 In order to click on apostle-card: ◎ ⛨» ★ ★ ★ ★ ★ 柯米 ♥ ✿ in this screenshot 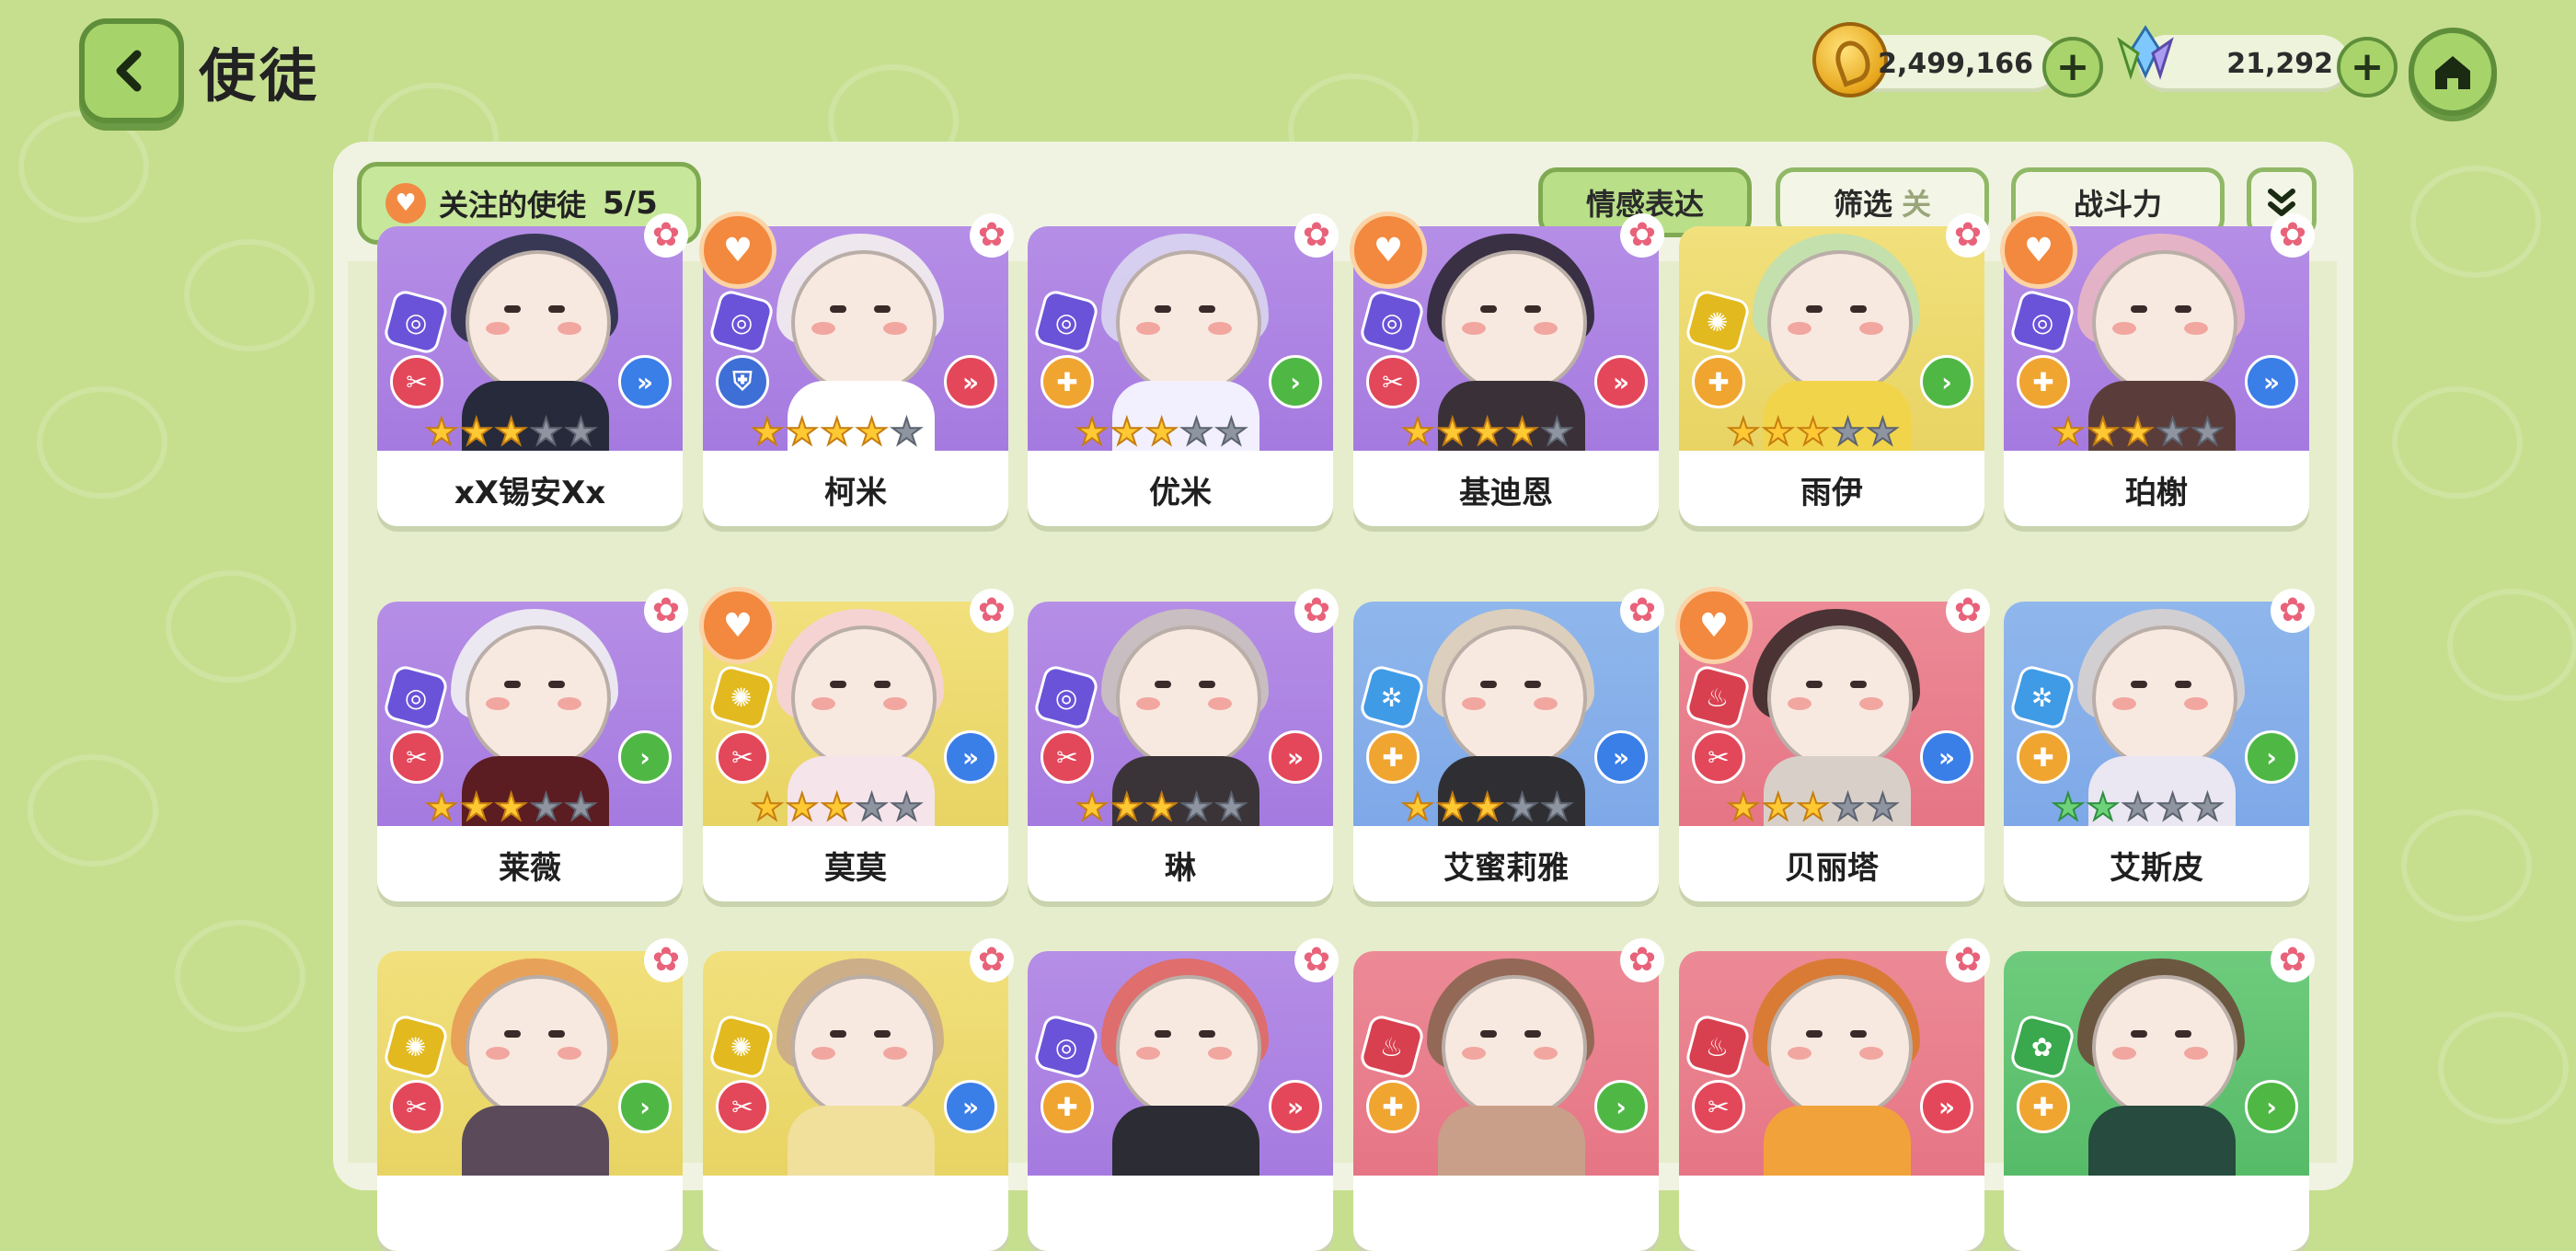, I will do `click(856, 369)`.